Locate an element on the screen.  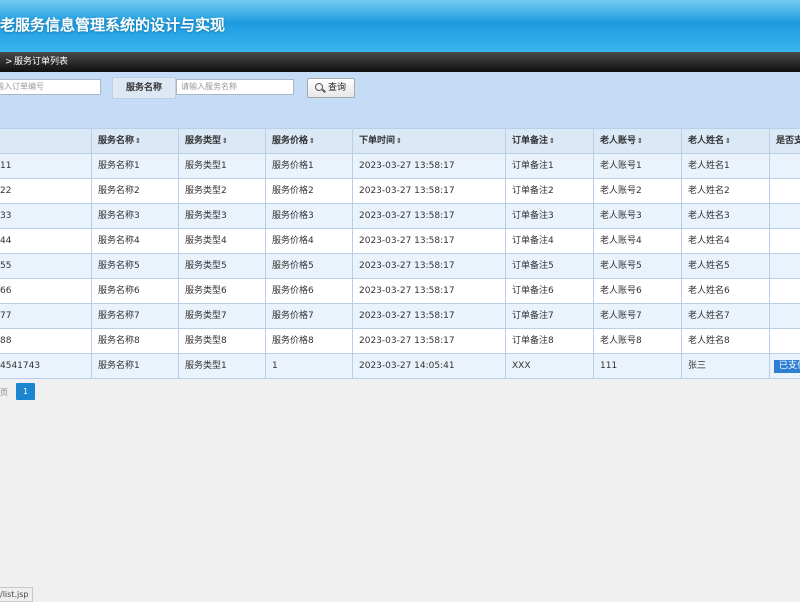
table-cell-value: 老人姓名1 is located at coordinates (709, 166).